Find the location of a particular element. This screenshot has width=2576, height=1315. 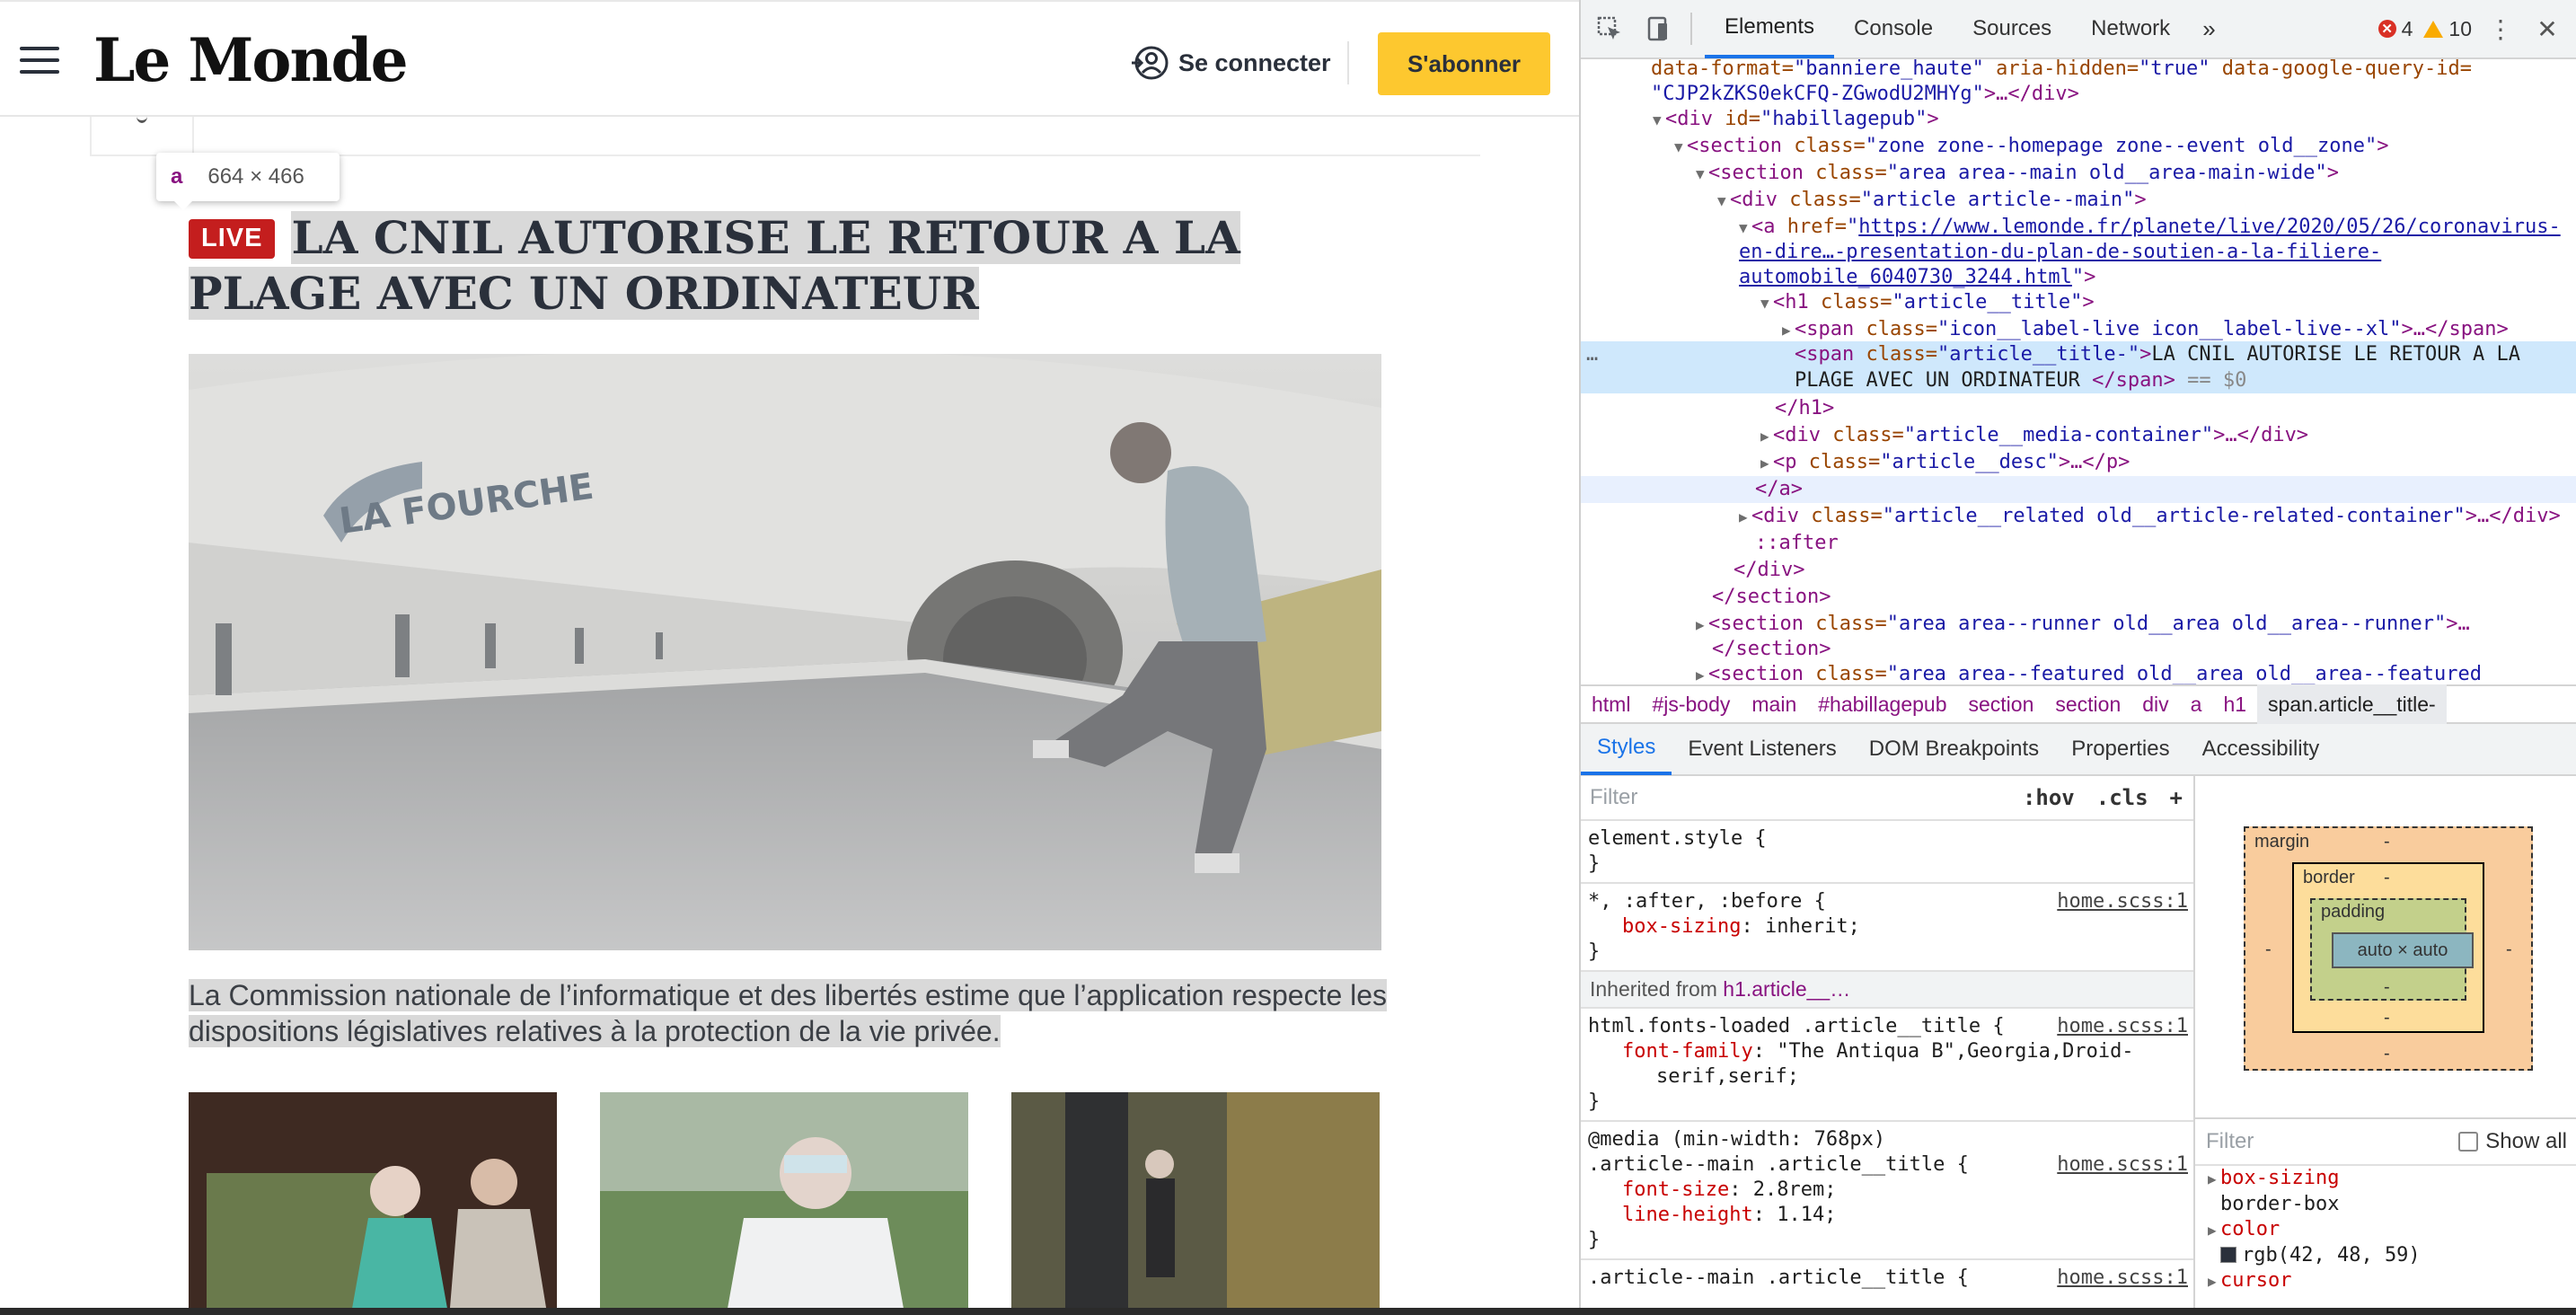

css-value: inherit; is located at coordinates (1812, 926).